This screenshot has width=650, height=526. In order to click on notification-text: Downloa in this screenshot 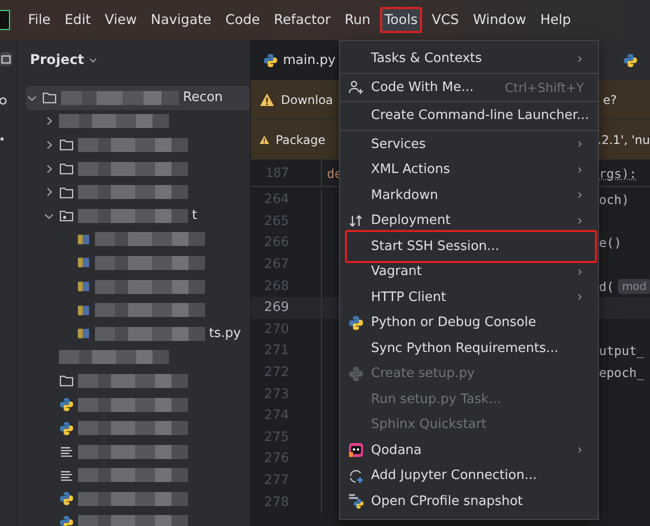, I will do `click(307, 99)`.